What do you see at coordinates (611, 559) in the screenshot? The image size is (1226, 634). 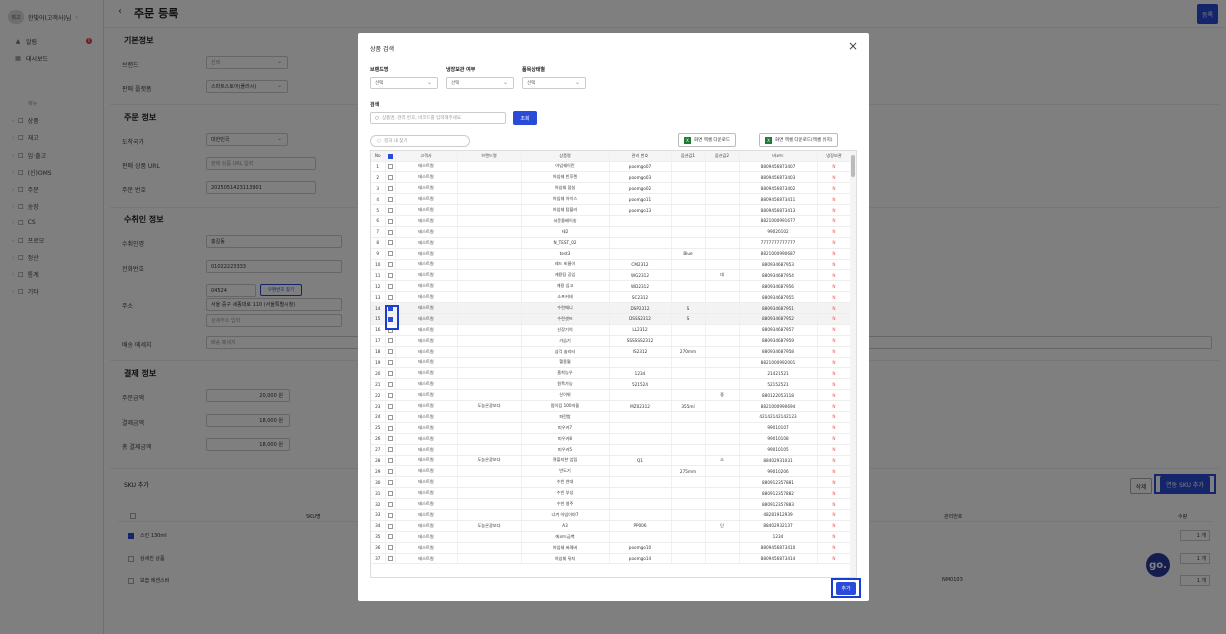 I see `table-row: 37 테스트원 아임쉐 뒤지 poomgo14 8809456873414 N` at bounding box center [611, 559].